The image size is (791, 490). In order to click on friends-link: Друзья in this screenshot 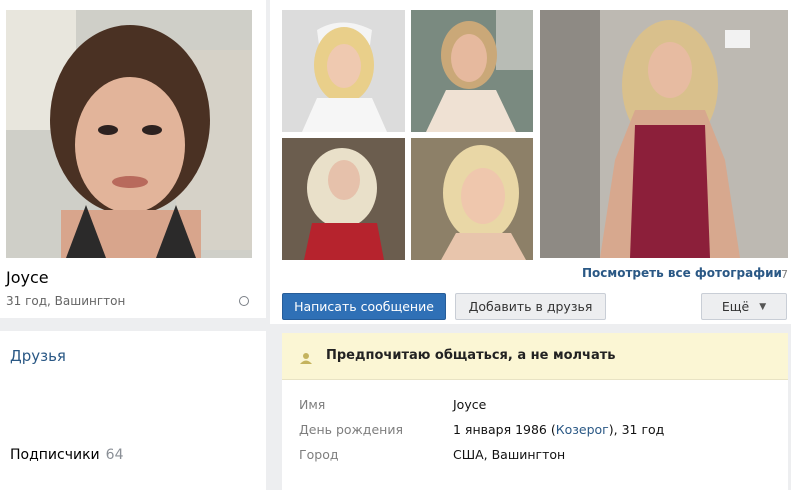, I will do `click(38, 356)`.